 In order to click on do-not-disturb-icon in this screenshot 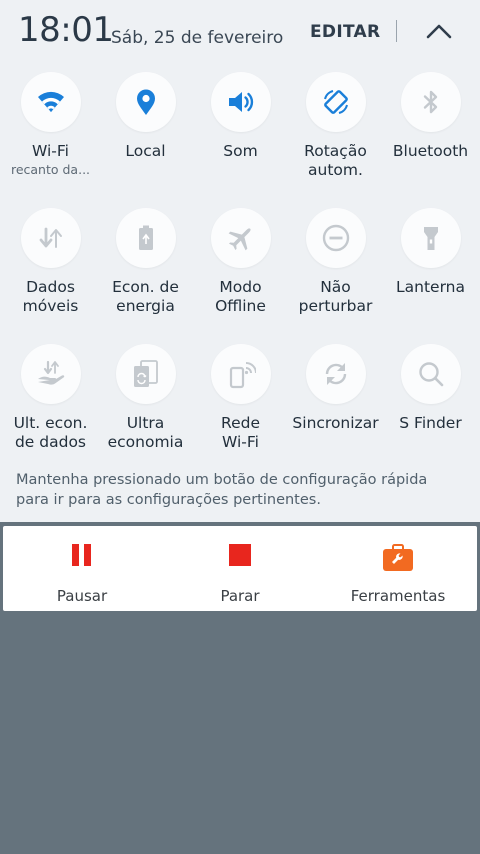, I will do `click(335, 238)`.